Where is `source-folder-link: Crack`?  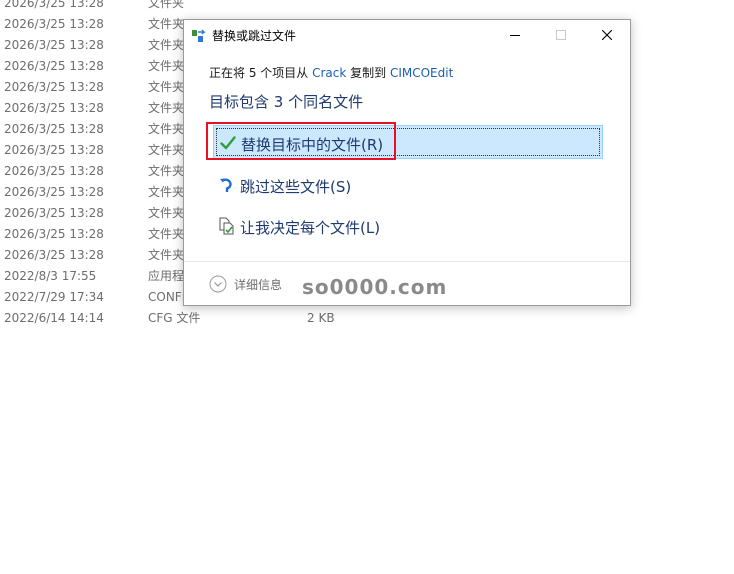
source-folder-link: Crack is located at coordinates (329, 73).